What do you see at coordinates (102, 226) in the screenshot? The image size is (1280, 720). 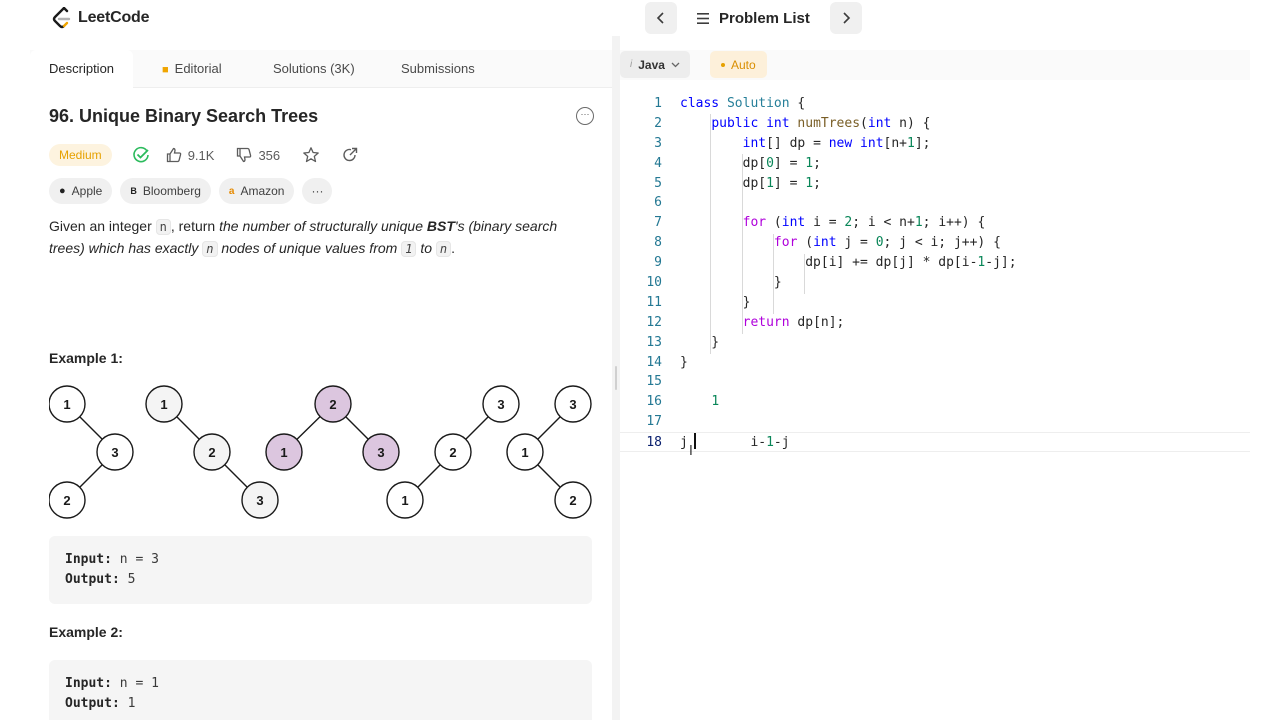 I see `desc-text: Given an integer` at bounding box center [102, 226].